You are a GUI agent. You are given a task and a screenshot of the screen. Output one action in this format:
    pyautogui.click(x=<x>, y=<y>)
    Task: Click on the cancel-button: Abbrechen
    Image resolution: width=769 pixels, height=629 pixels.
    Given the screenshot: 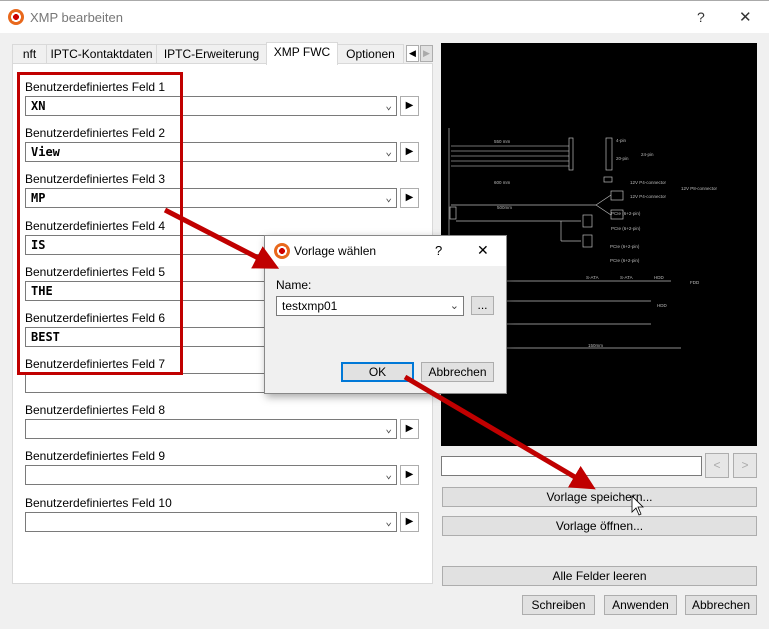 What is the action you would take?
    pyautogui.click(x=721, y=605)
    